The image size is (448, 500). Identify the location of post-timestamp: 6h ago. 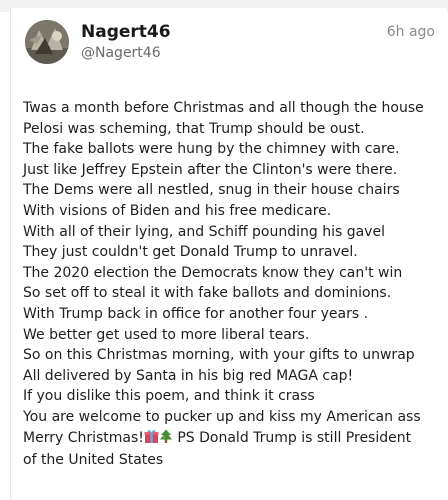
(410, 32).